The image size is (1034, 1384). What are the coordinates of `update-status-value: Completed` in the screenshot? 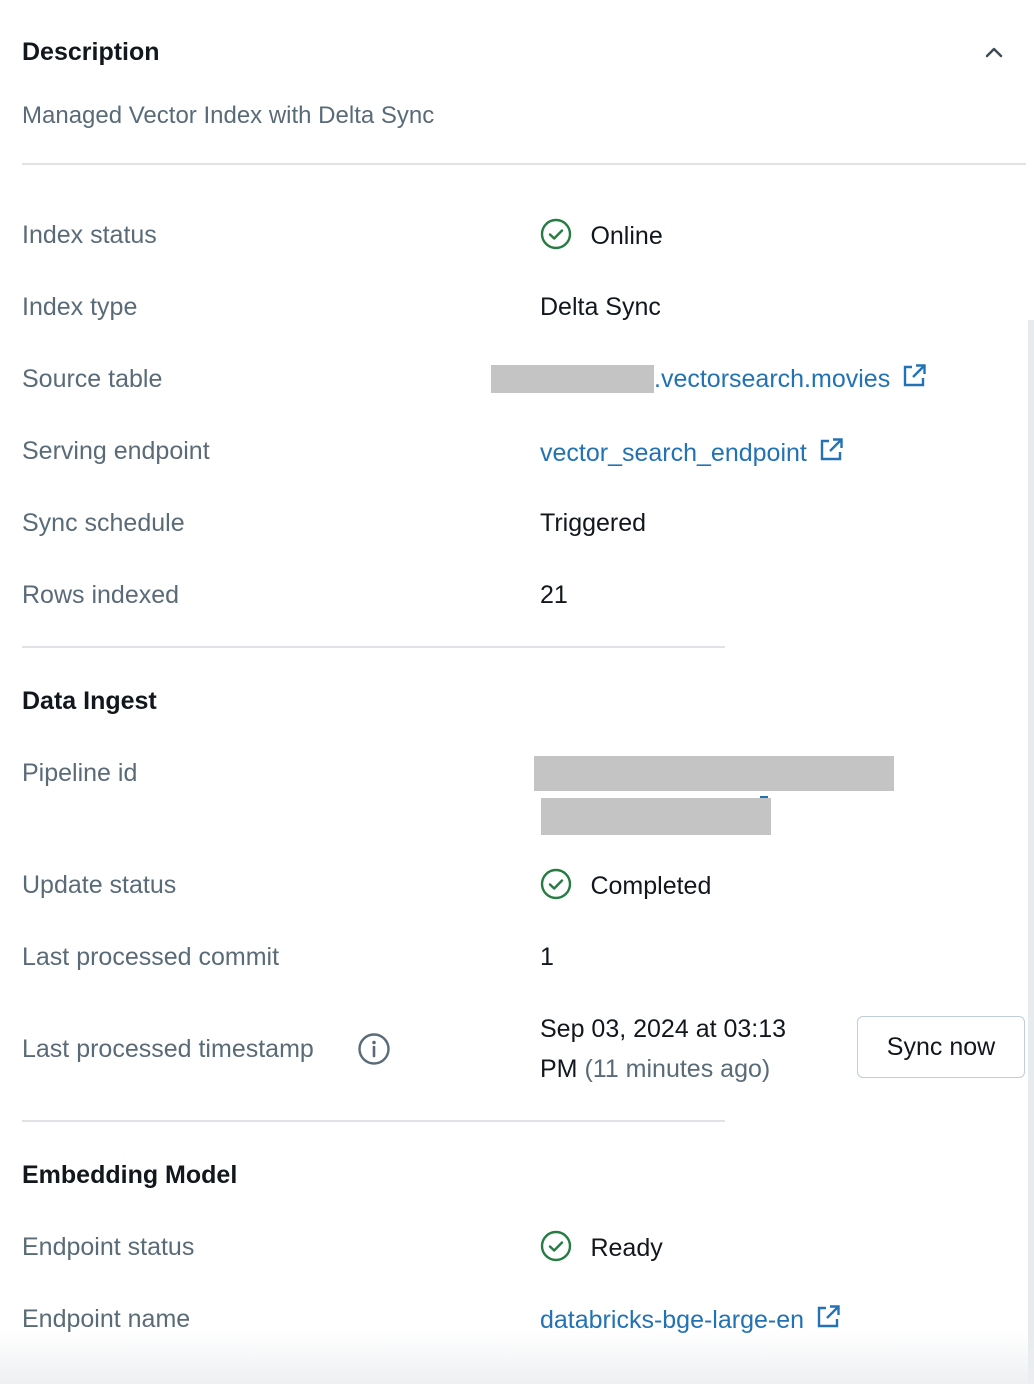 It's located at (625, 886).